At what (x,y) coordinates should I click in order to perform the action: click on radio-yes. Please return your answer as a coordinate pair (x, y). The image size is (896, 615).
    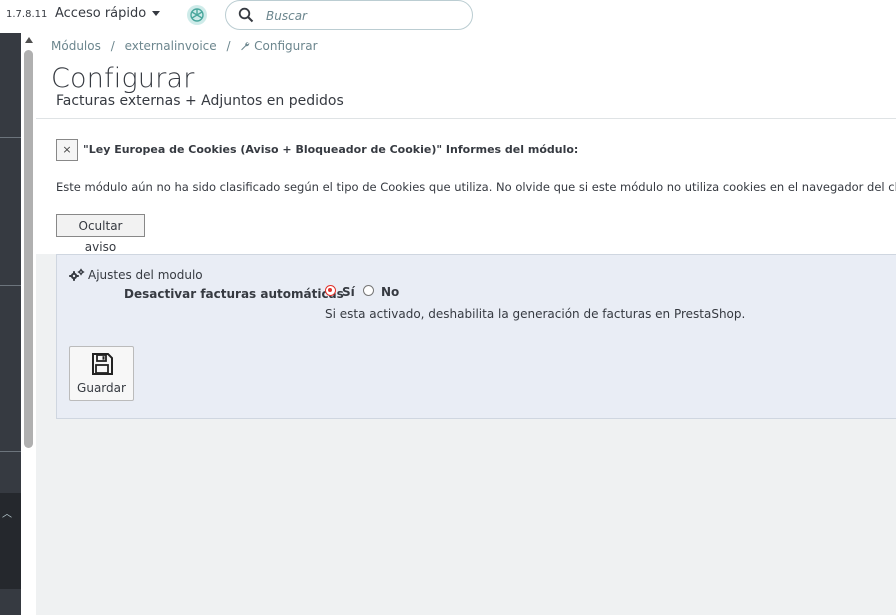
    Looking at the image, I should click on (330, 290).